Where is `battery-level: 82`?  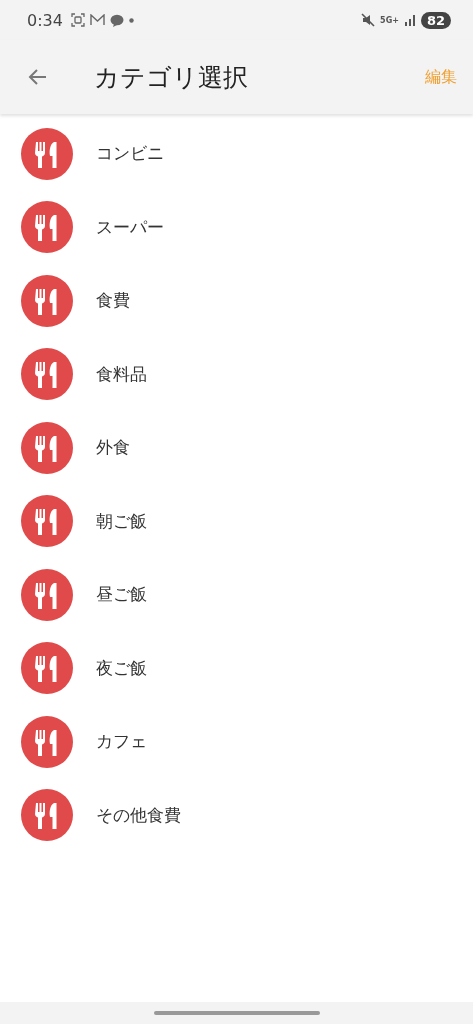
battery-level: 82 is located at coordinates (435, 20).